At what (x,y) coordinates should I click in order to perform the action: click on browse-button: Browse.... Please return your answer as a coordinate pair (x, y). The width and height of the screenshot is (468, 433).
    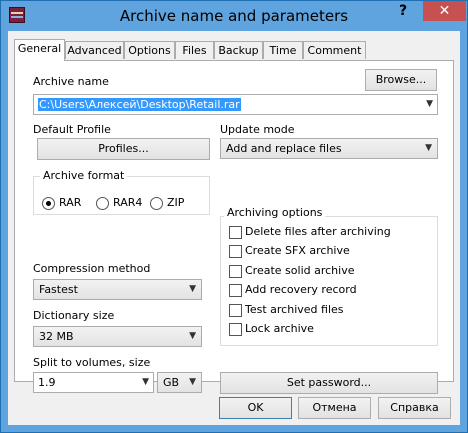
    Looking at the image, I should click on (401, 80).